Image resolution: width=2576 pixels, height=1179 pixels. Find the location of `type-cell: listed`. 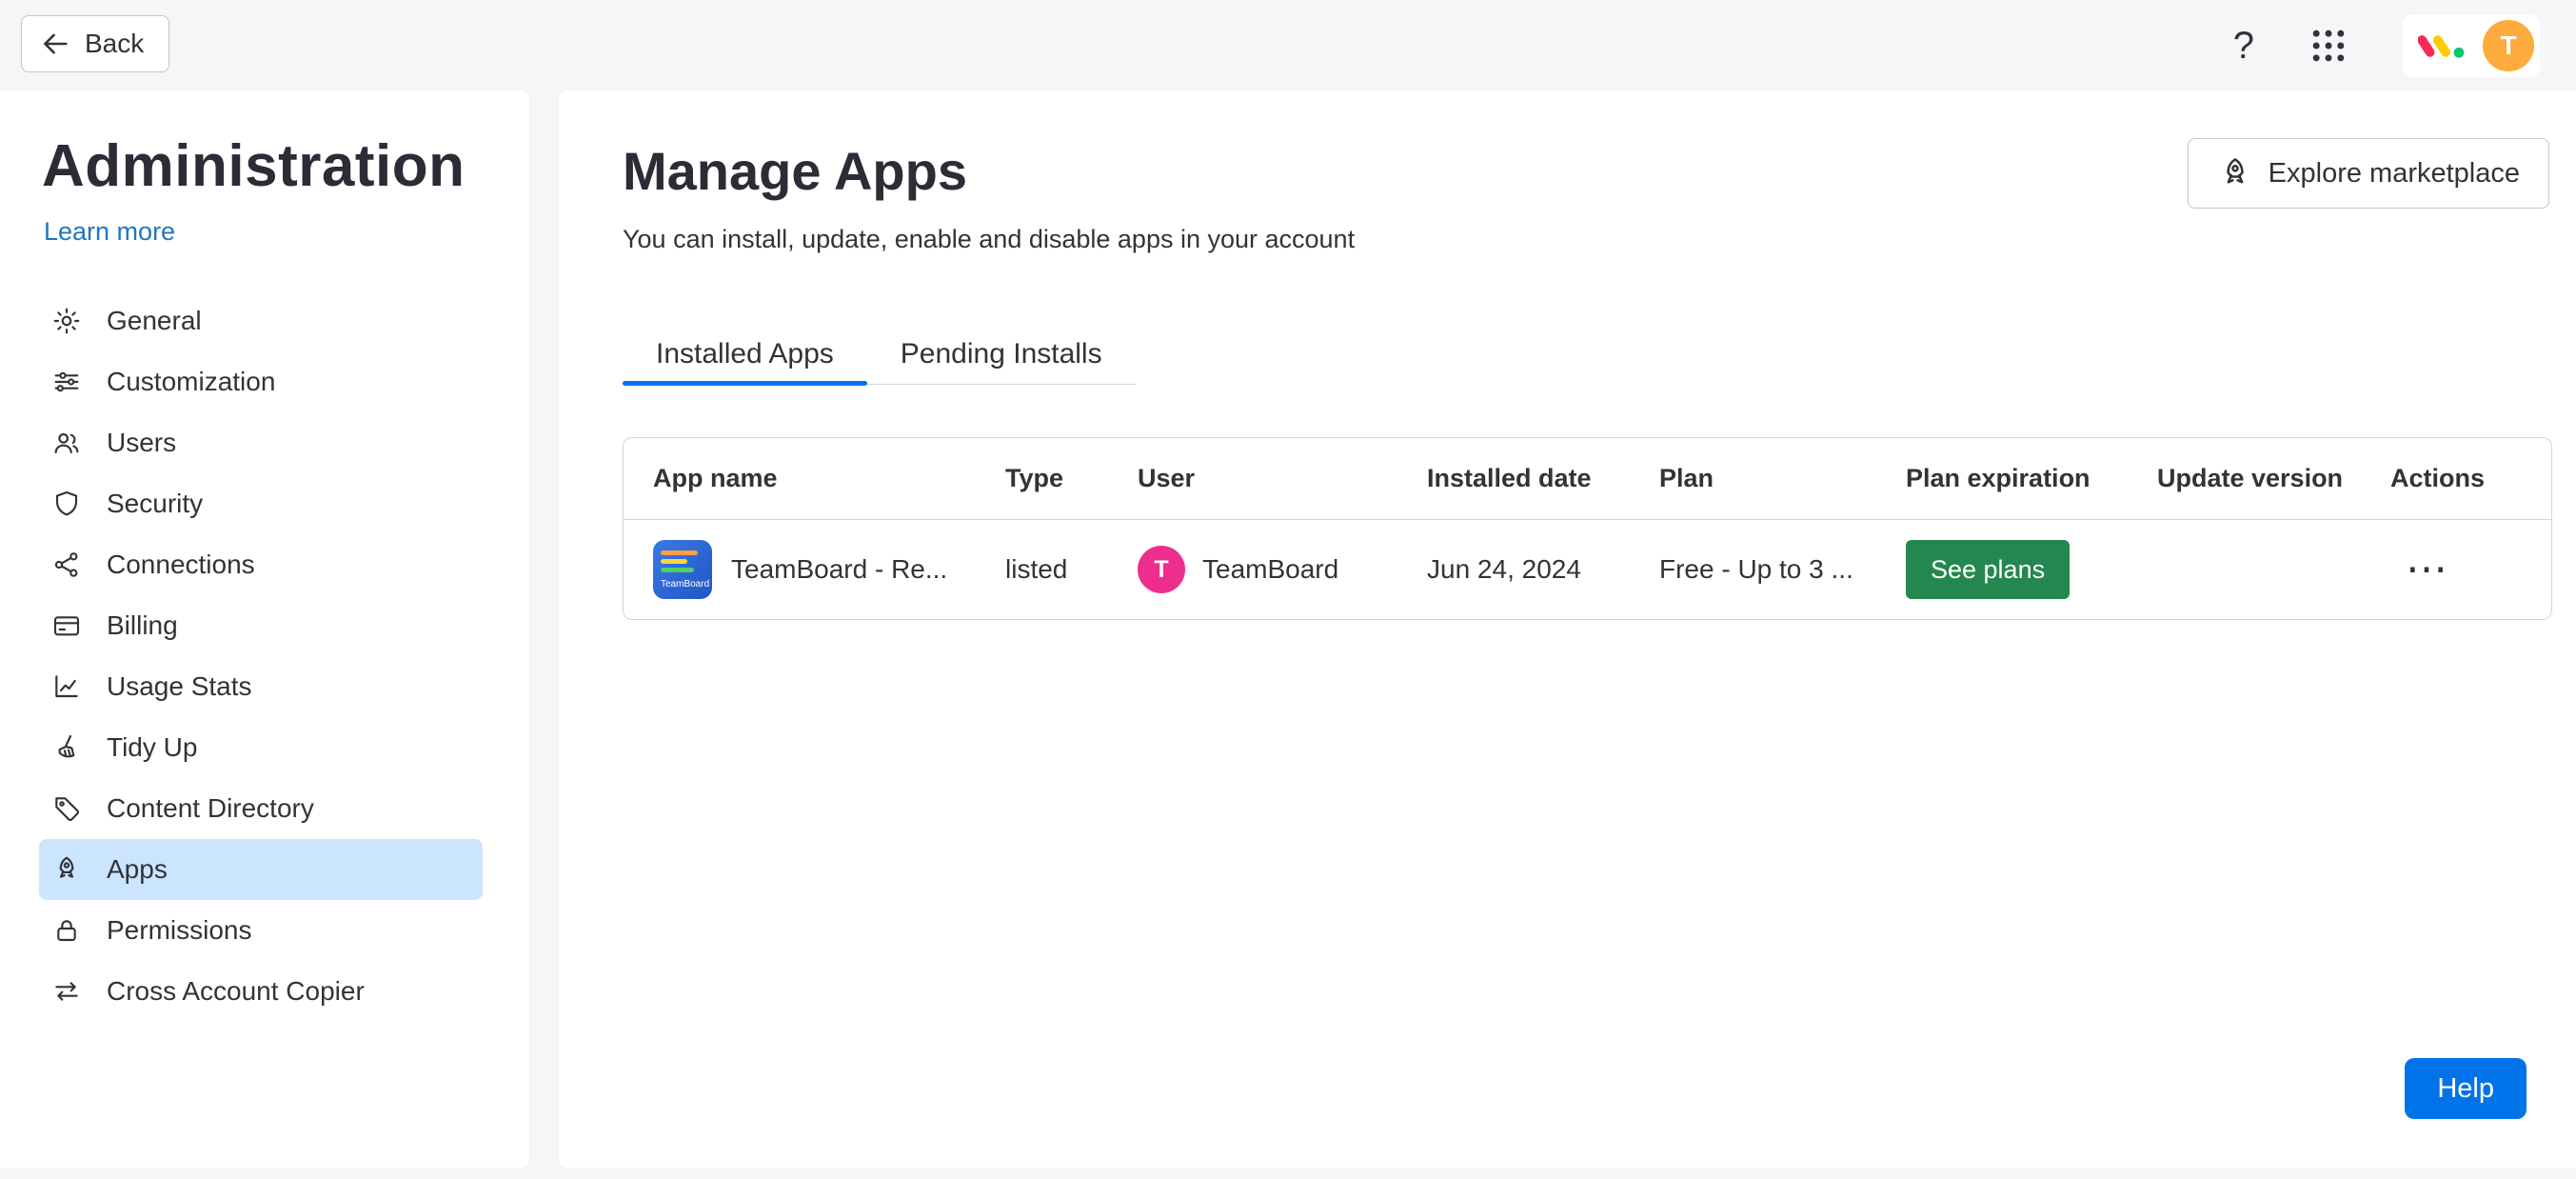

type-cell: listed is located at coordinates (1036, 569).